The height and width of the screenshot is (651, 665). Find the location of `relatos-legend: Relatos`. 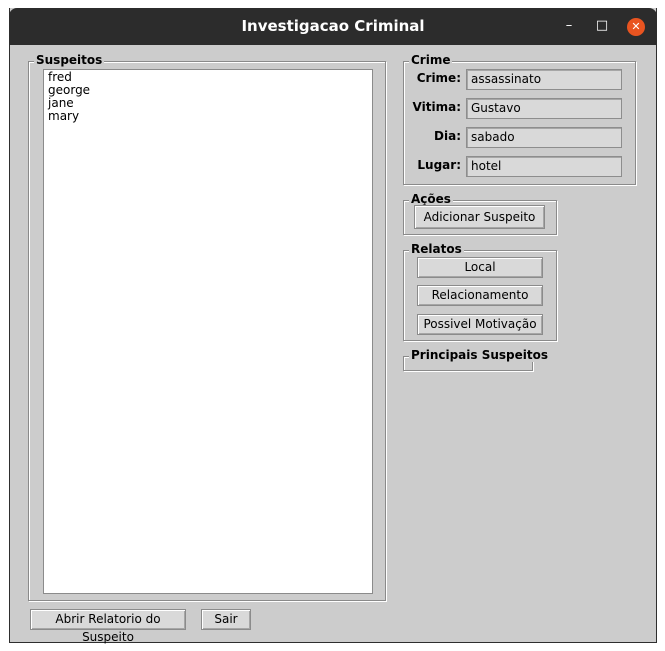

relatos-legend: Relatos is located at coordinates (436, 249).